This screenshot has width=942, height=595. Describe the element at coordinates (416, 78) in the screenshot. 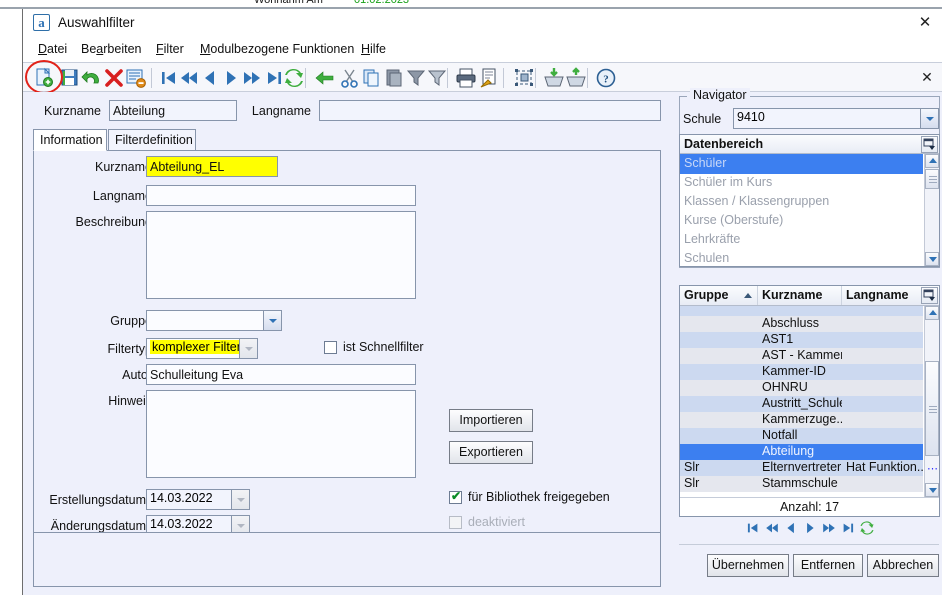

I see `filter-off-icon` at that location.